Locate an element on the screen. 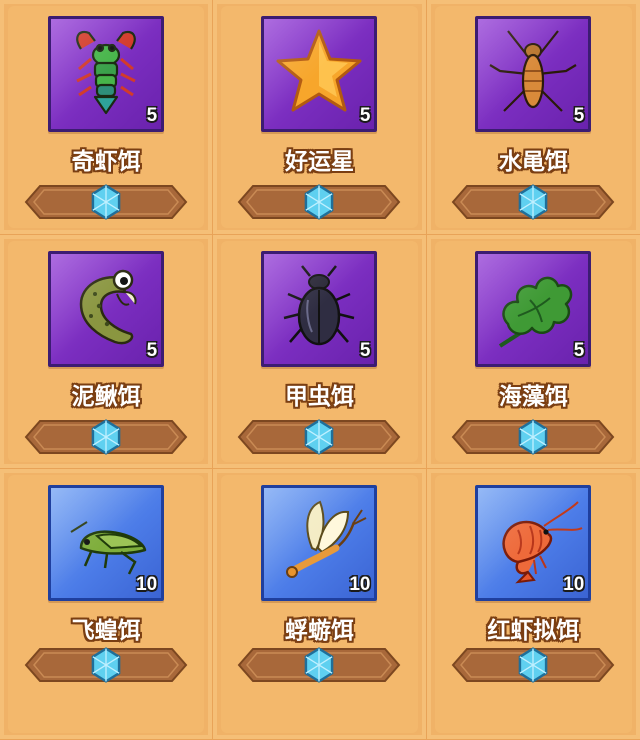 The height and width of the screenshot is (740, 640). item-name: 奇虾饵 is located at coordinates (106, 162).